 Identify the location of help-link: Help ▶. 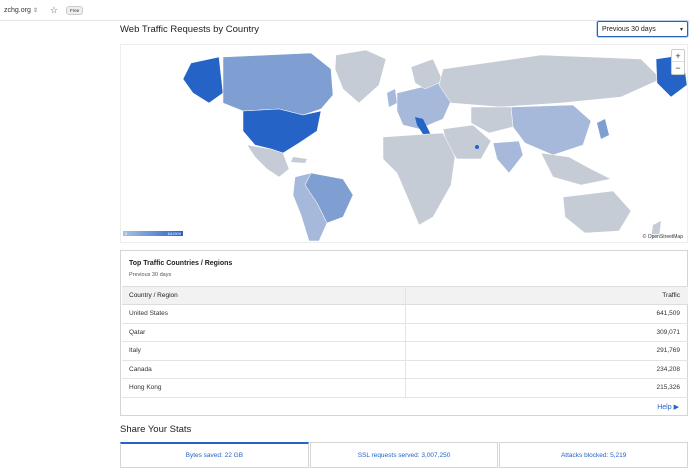
(668, 407).